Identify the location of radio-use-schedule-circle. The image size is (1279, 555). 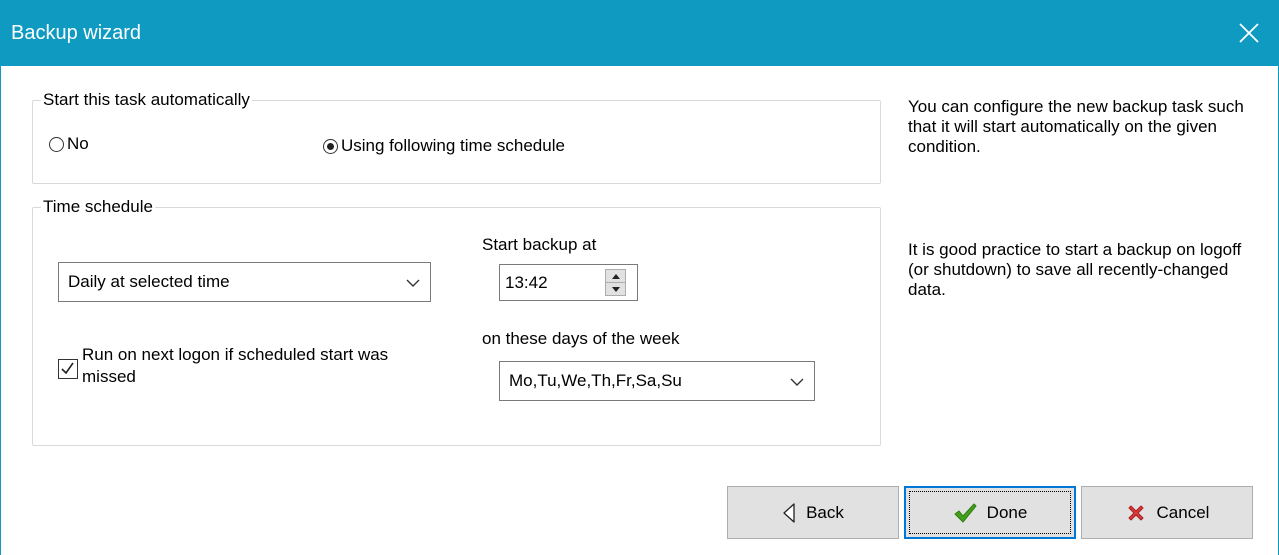
(330, 146).